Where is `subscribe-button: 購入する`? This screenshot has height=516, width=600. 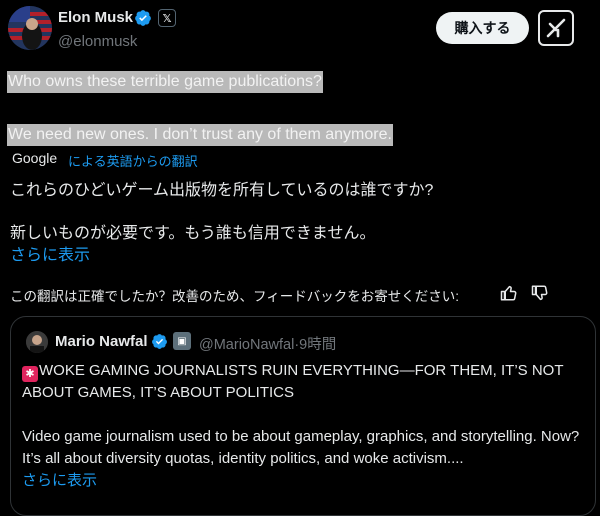 subscribe-button: 購入する is located at coordinates (482, 28).